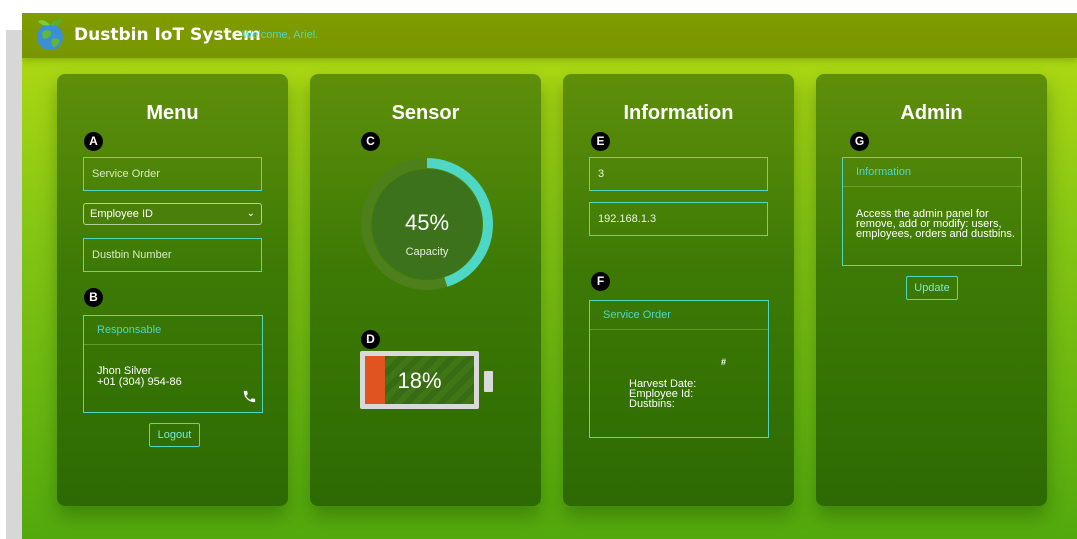  Describe the element at coordinates (931, 113) in the screenshot. I see `admin-title: Admin` at that location.